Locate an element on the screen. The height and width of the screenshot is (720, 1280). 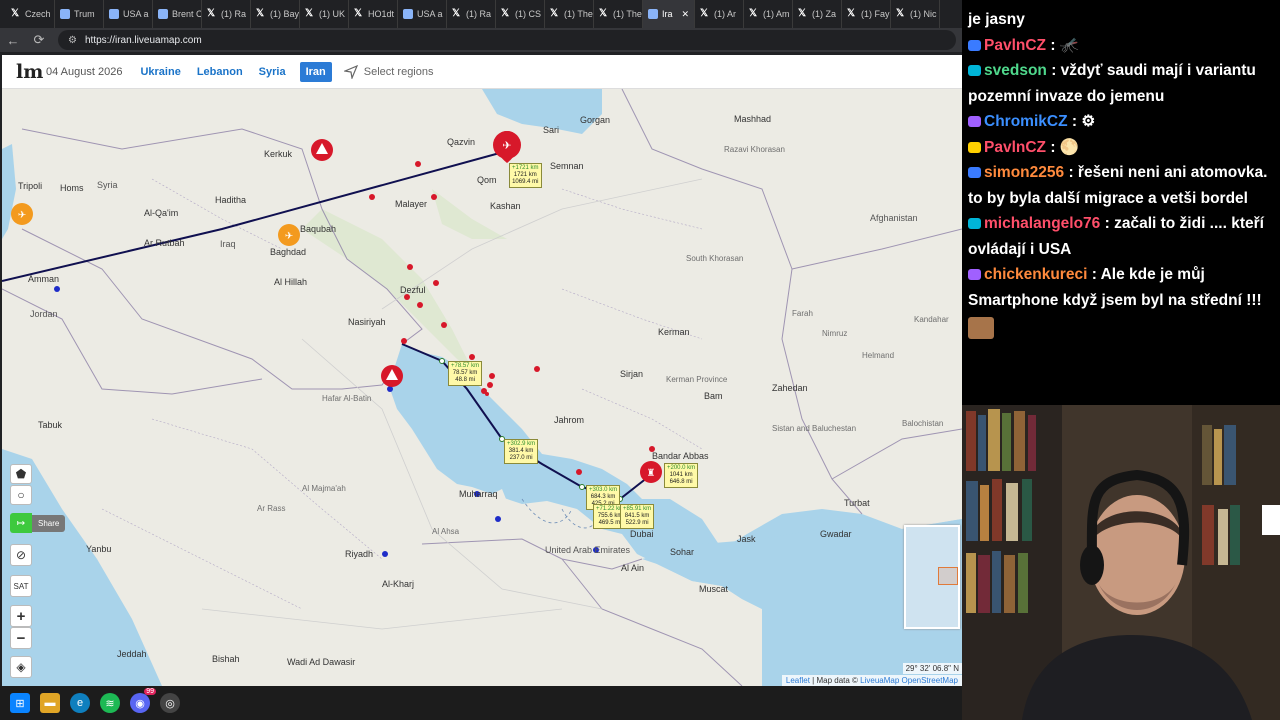
share-control: ↦ Share is located at coordinates (38, 523).